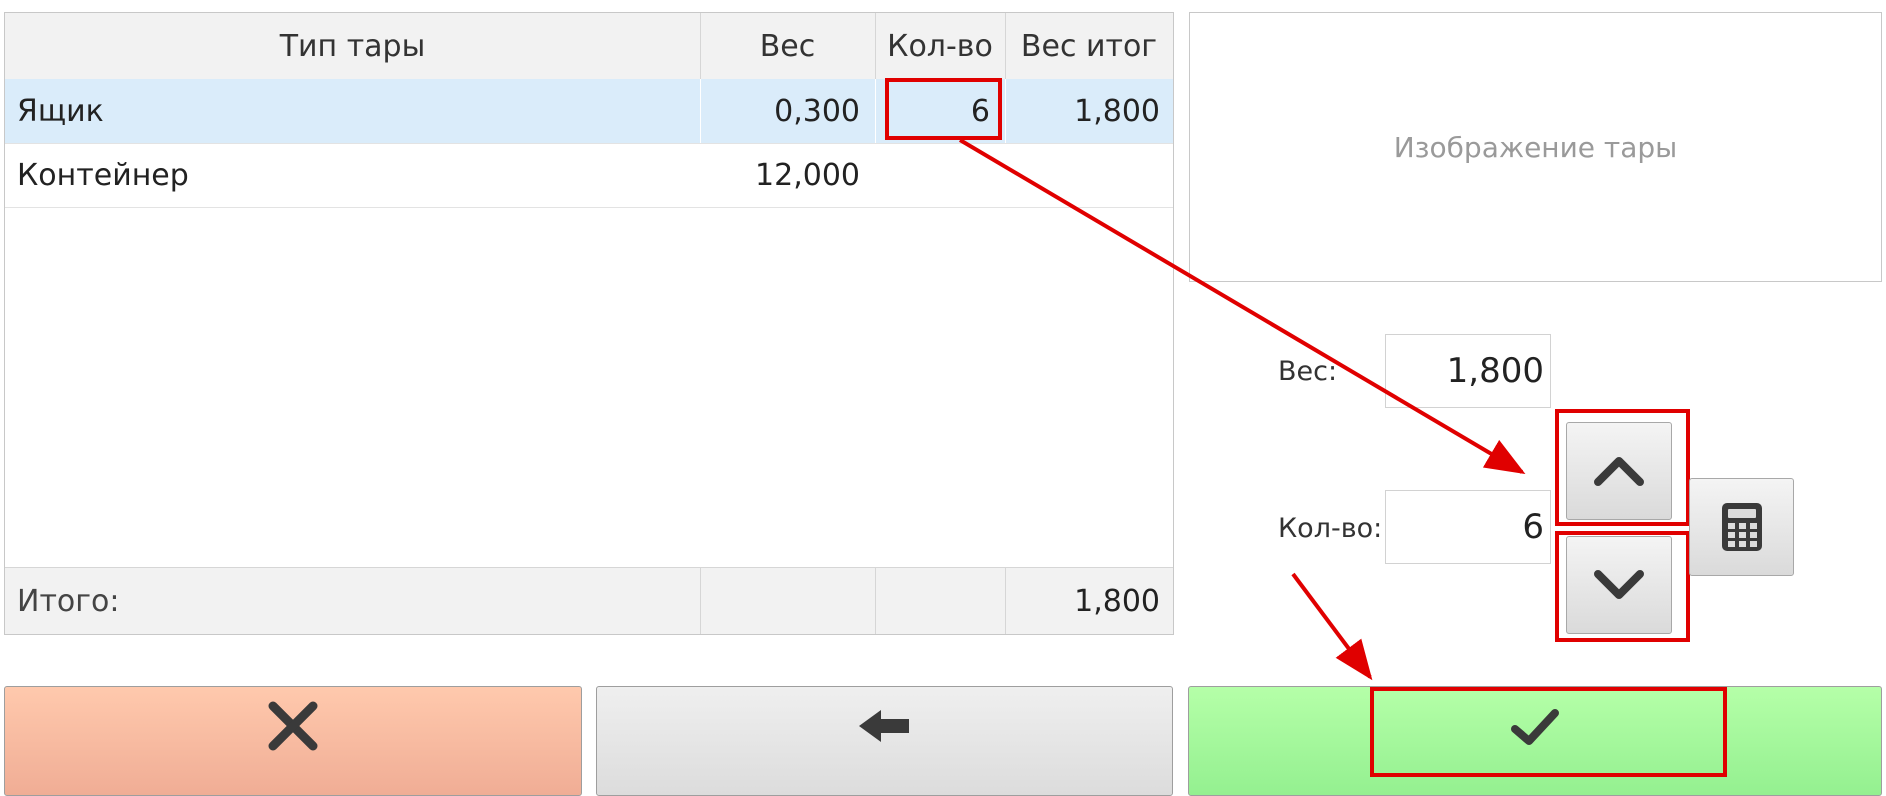 The height and width of the screenshot is (796, 1886). What do you see at coordinates (1332, 626) in the screenshot?
I see `arrow-to-confirm` at bounding box center [1332, 626].